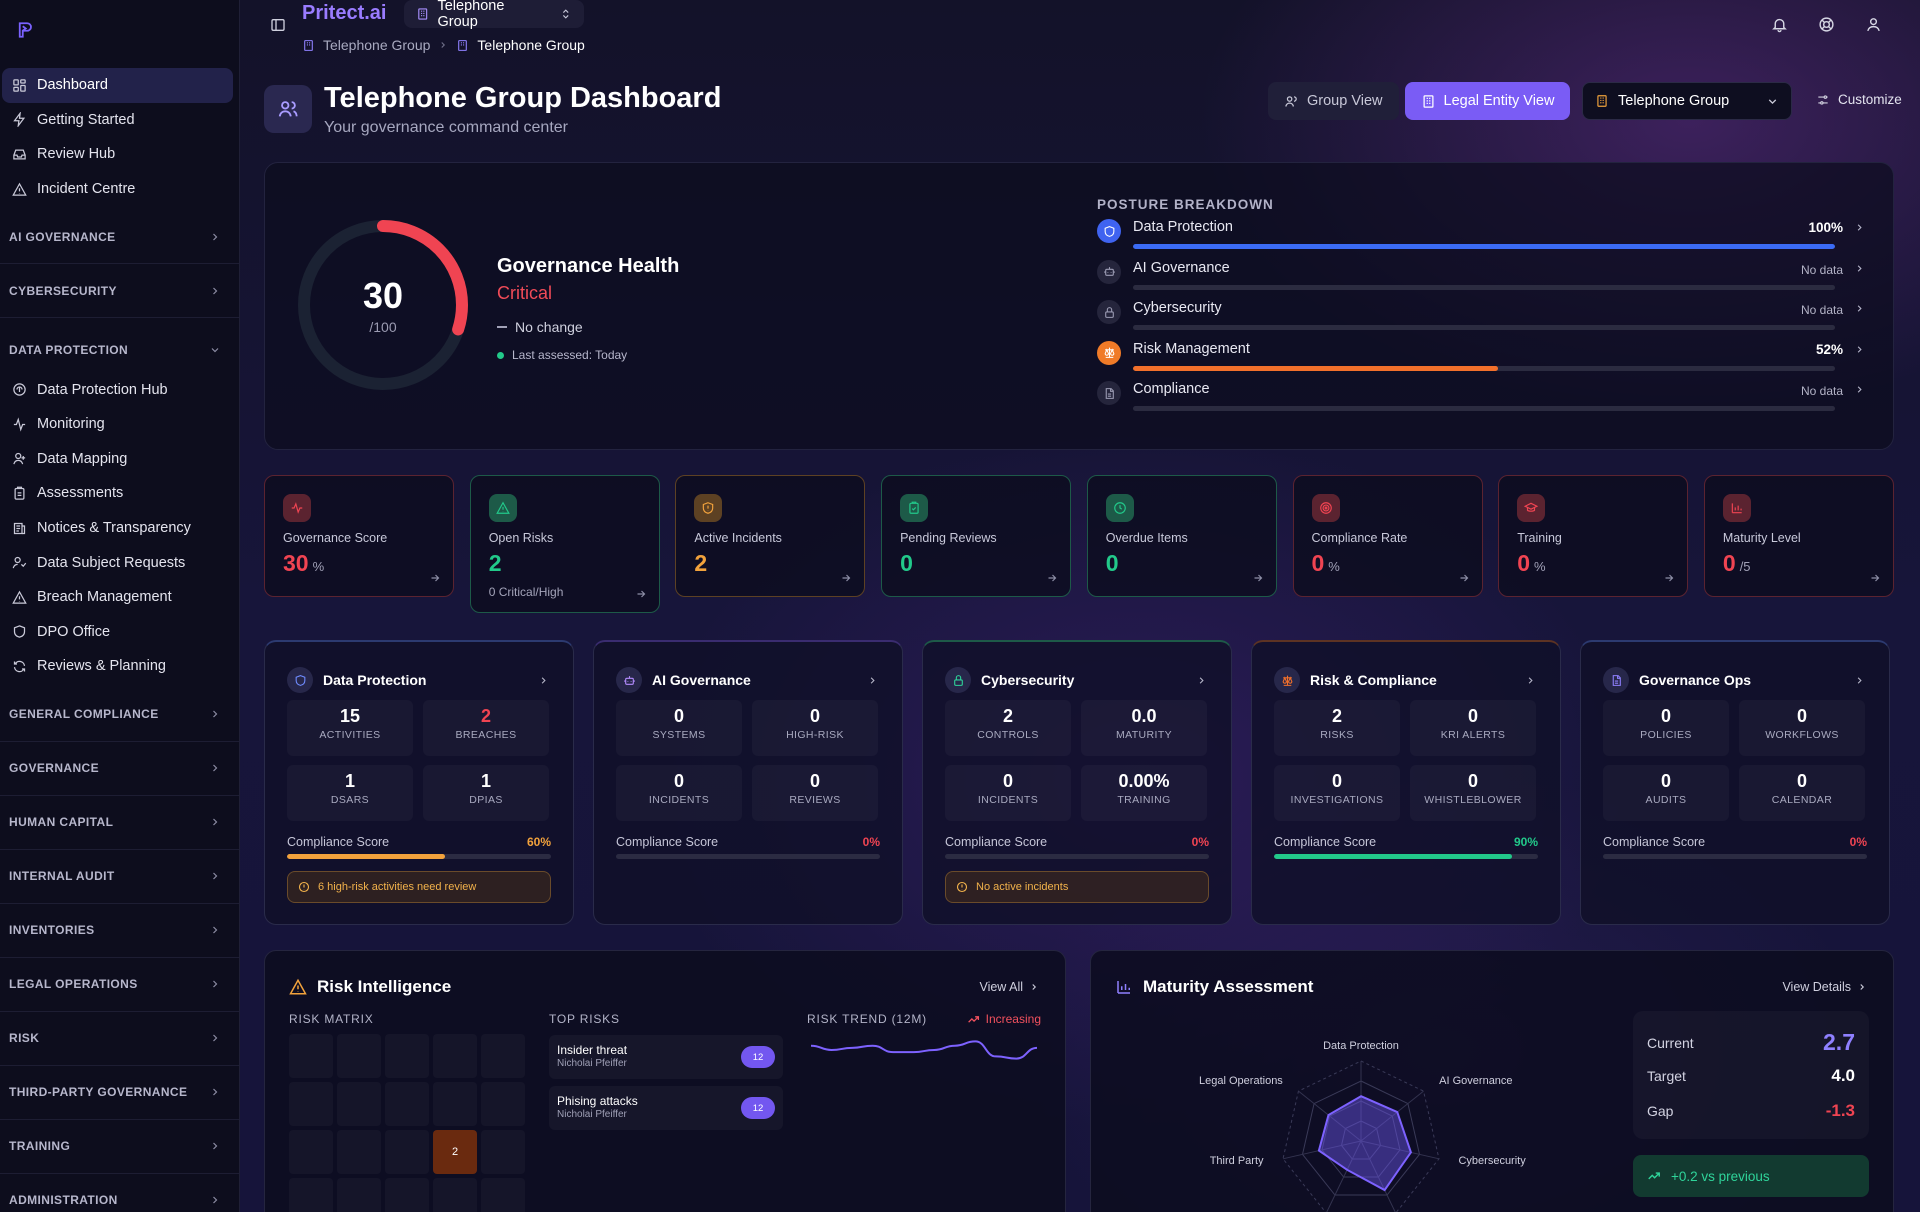 This screenshot has height=1212, width=1920. What do you see at coordinates (359, 536) in the screenshot?
I see `kpi-card-governance-score: Governance Score 30%` at bounding box center [359, 536].